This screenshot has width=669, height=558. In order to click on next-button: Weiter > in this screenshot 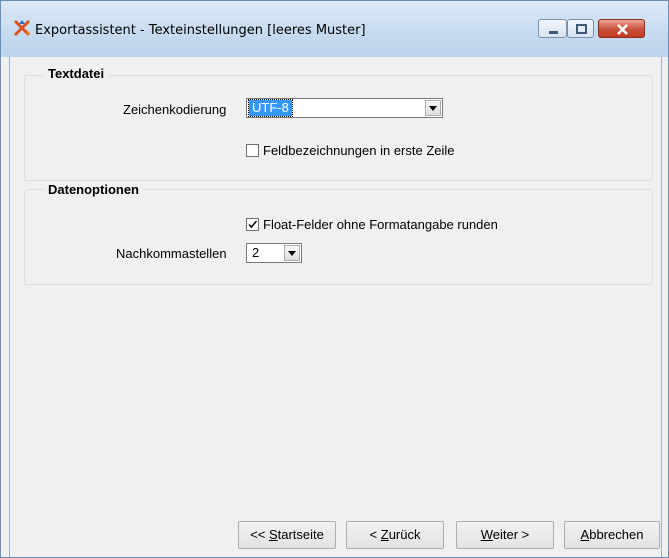, I will do `click(505, 535)`.